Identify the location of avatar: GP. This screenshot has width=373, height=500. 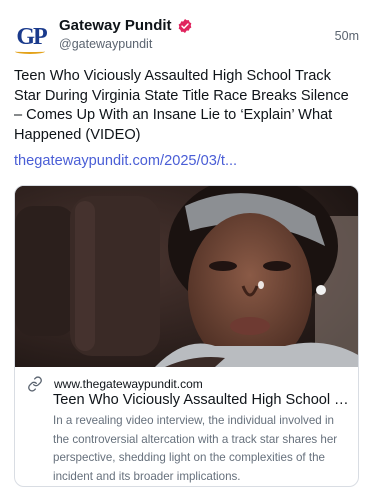
(31, 37).